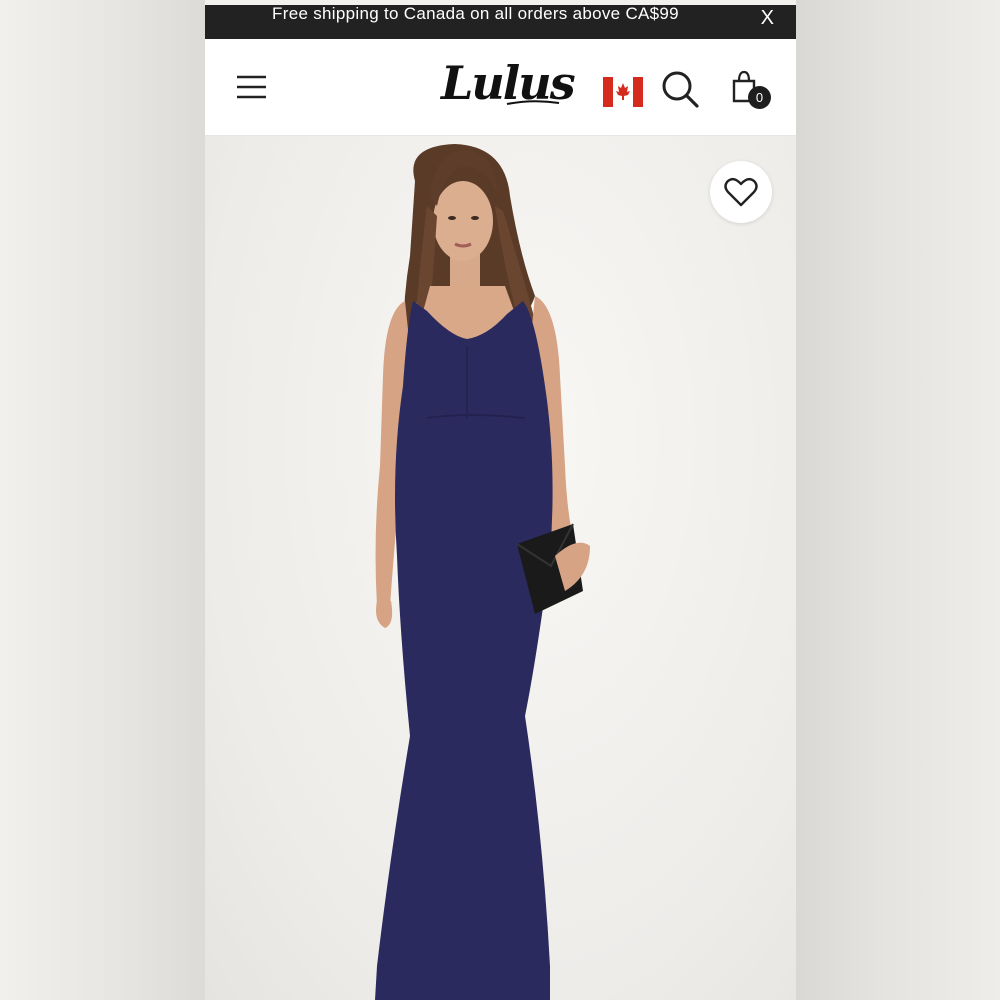 The height and width of the screenshot is (1000, 1000). I want to click on wishlist-button, so click(741, 192).